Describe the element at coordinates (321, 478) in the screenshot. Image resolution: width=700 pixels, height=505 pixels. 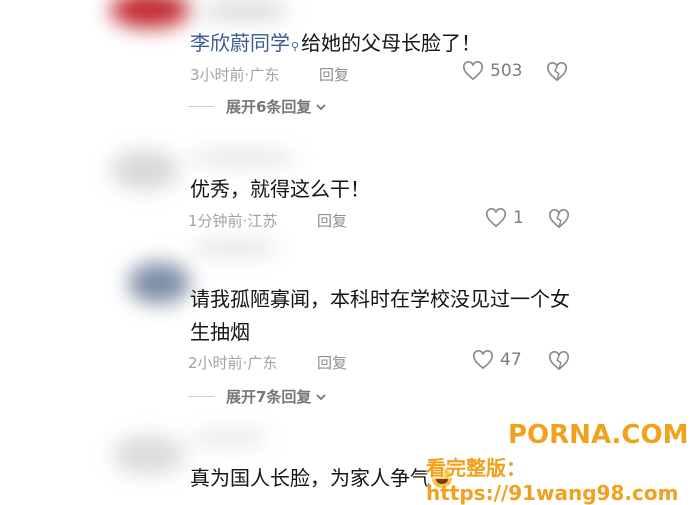
I see `comment-text: 真为国人长脸，为家人争气` at that location.